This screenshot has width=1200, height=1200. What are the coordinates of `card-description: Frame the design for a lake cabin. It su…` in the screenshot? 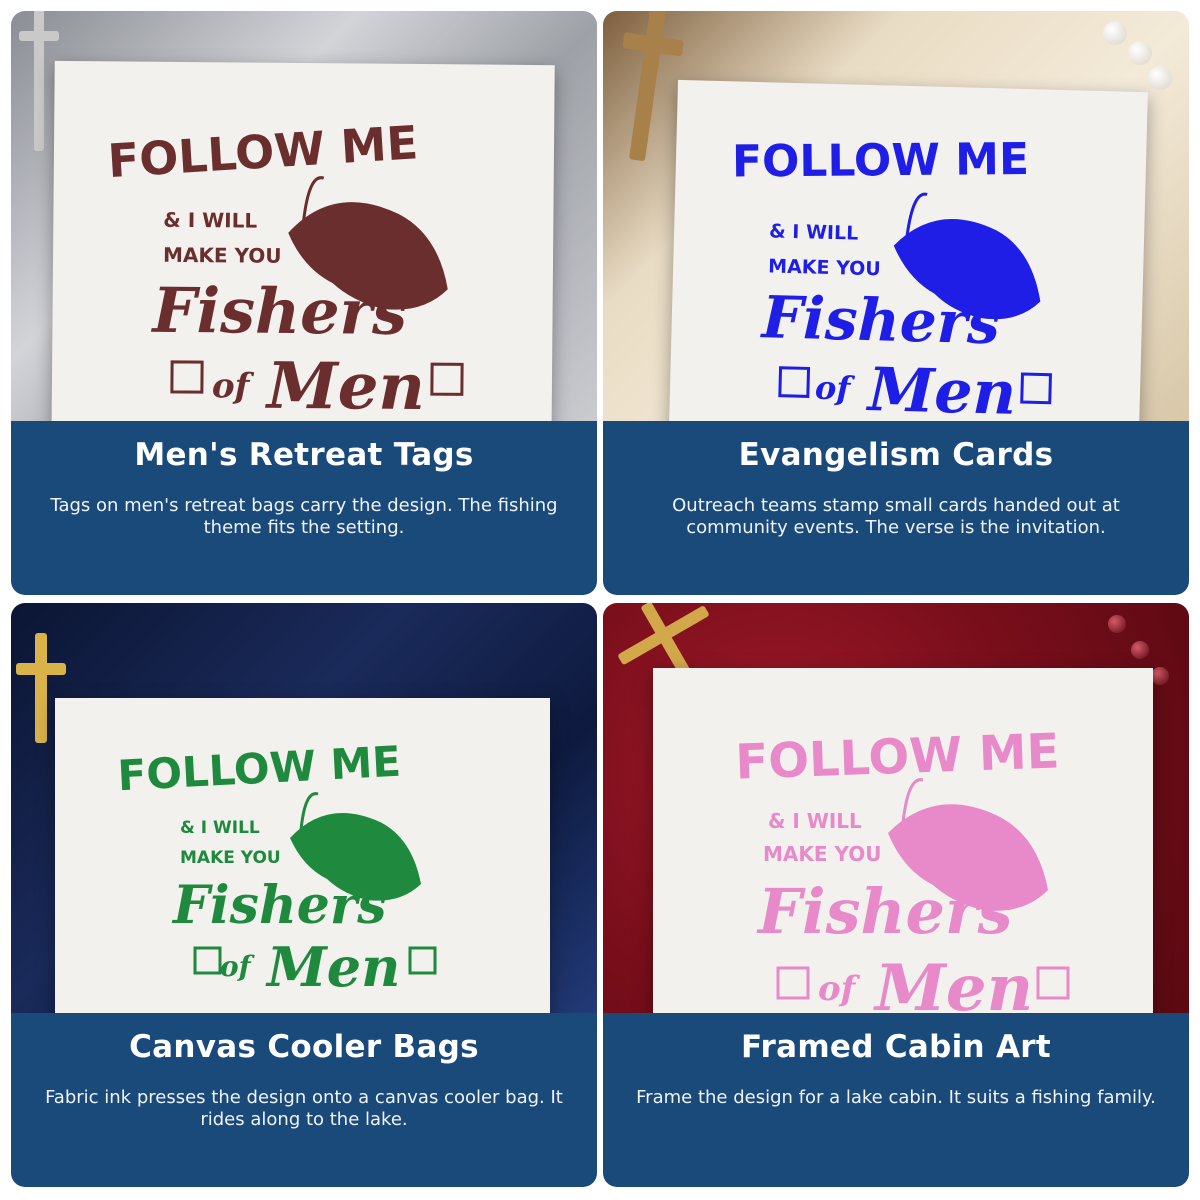 It's located at (896, 1097).